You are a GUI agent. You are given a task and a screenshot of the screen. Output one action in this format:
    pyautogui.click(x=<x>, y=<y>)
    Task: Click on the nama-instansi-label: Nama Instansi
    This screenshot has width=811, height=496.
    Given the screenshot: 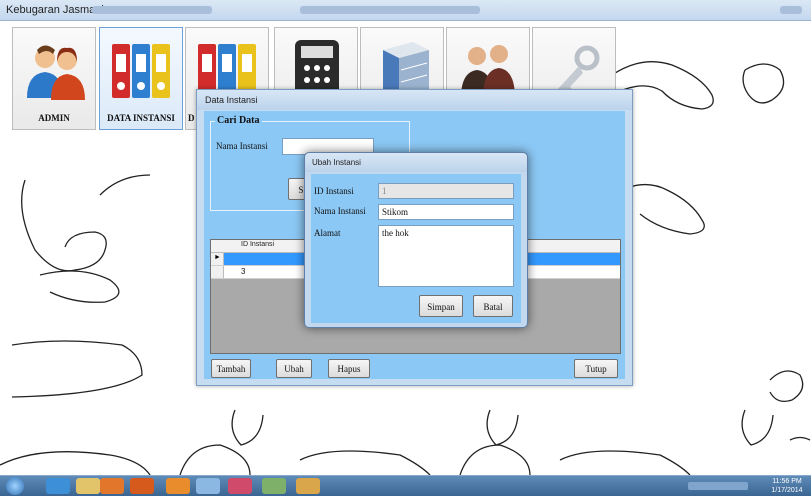 What is the action you would take?
    pyautogui.click(x=340, y=211)
    